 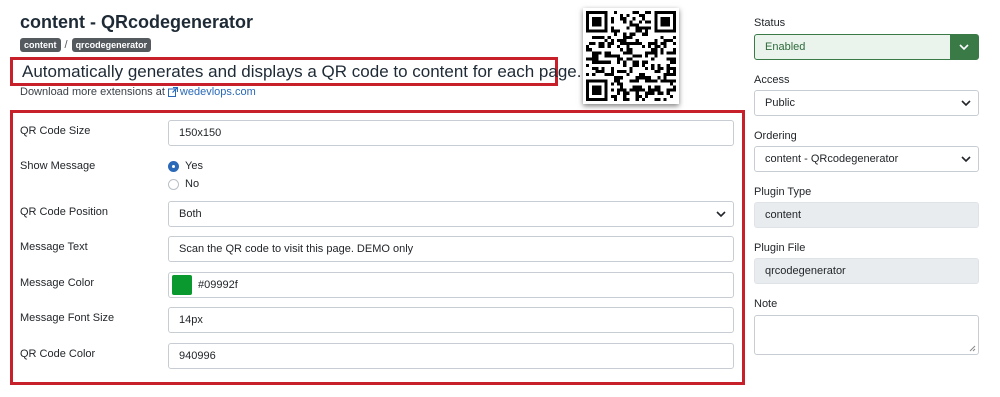 I want to click on external-link-icon, so click(x=172, y=92).